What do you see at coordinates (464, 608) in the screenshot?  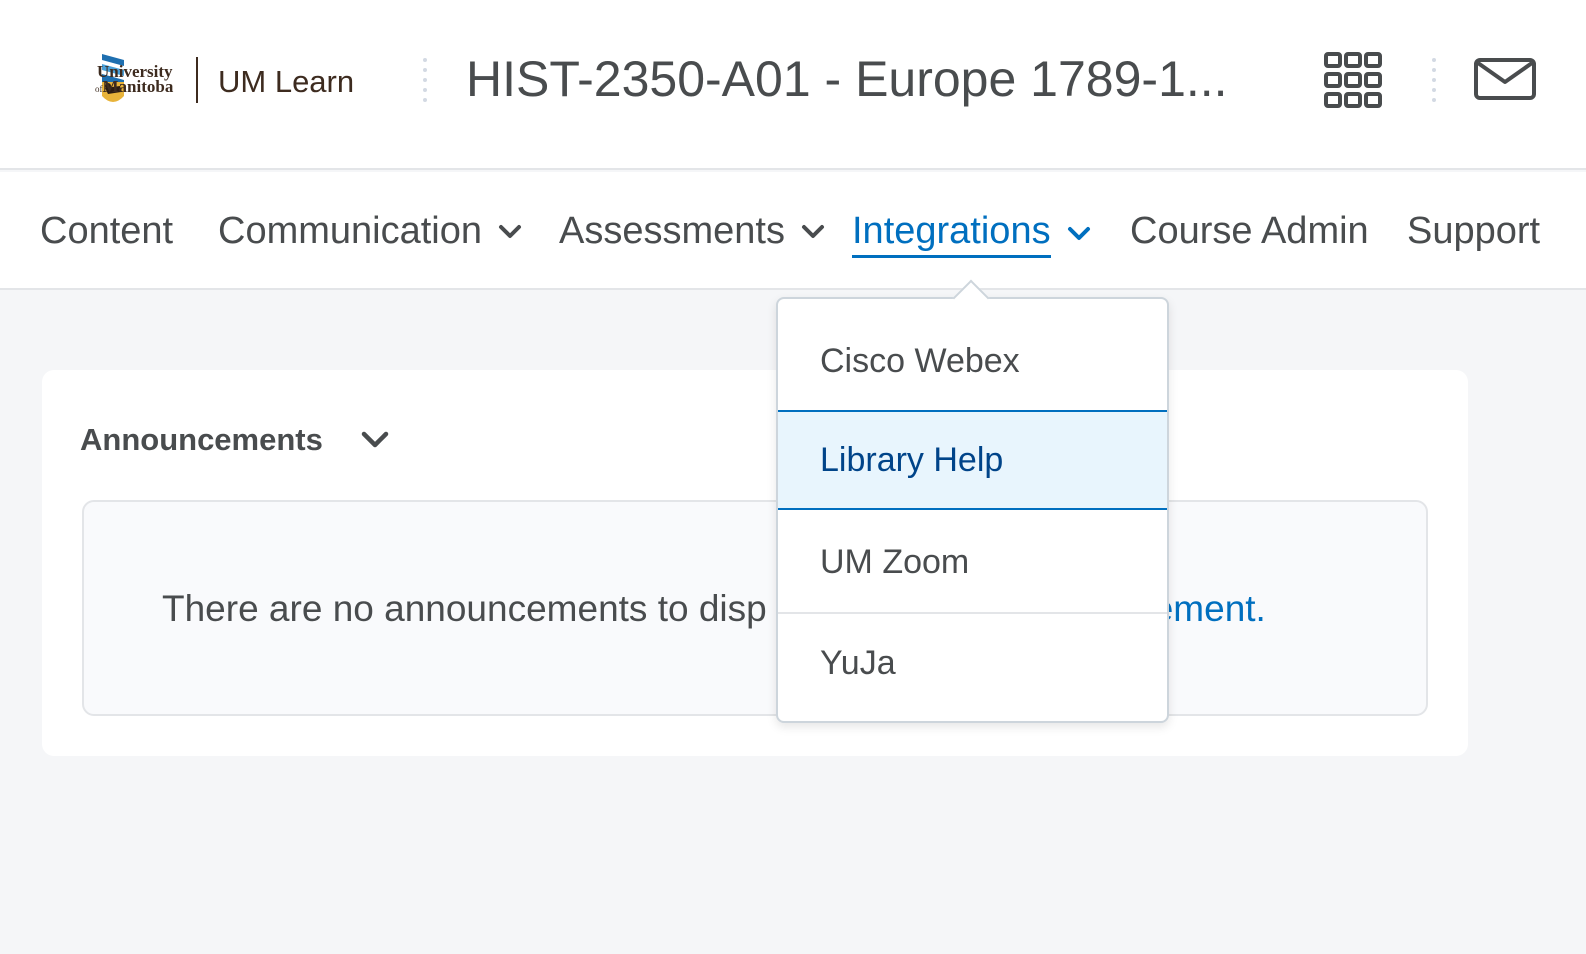 I see `empty-message: There are no announcements to disp` at bounding box center [464, 608].